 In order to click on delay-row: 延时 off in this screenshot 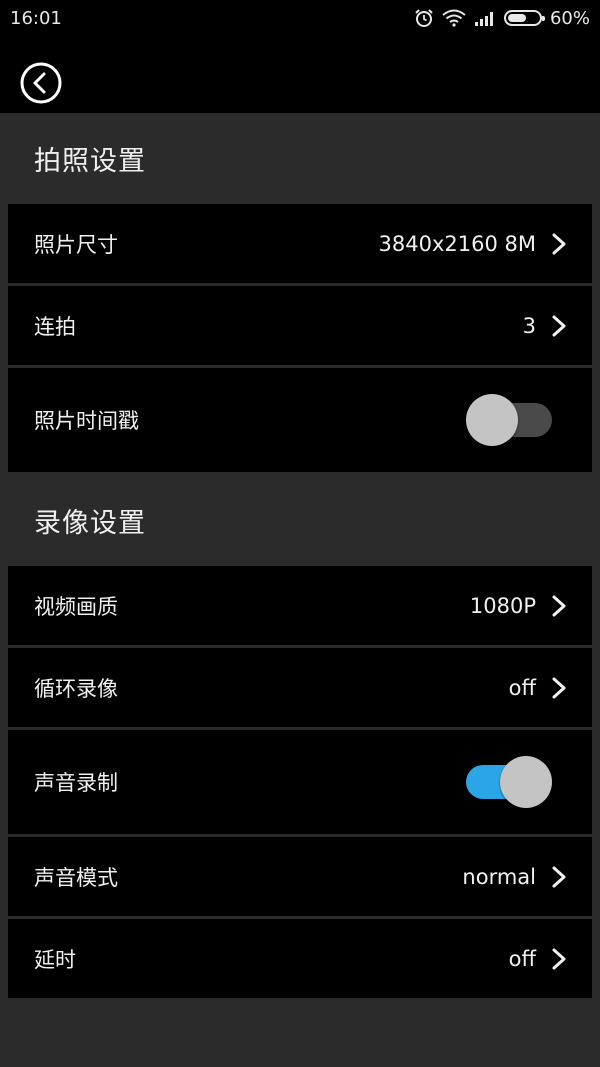, I will do `click(300, 958)`.